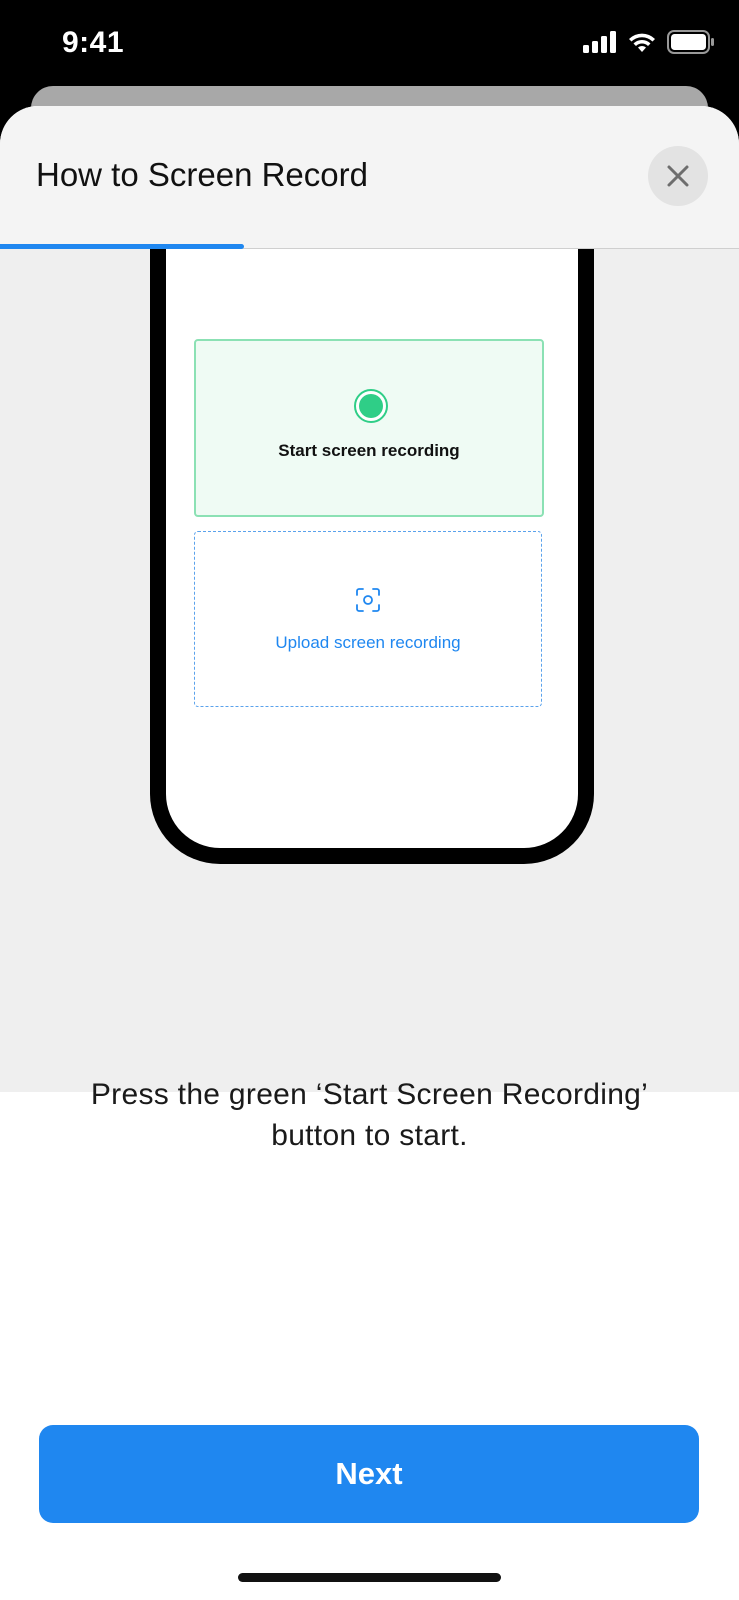 The height and width of the screenshot is (1600, 739). What do you see at coordinates (599, 42) in the screenshot?
I see `signal-icon` at bounding box center [599, 42].